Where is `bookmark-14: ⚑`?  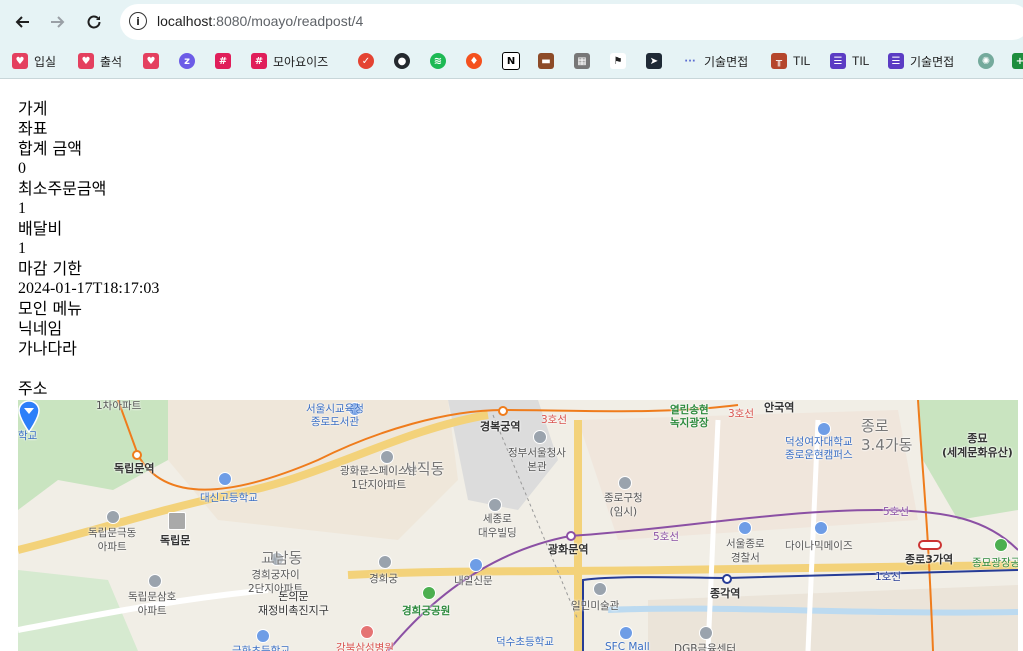 bookmark-14: ⚑ is located at coordinates (618, 61).